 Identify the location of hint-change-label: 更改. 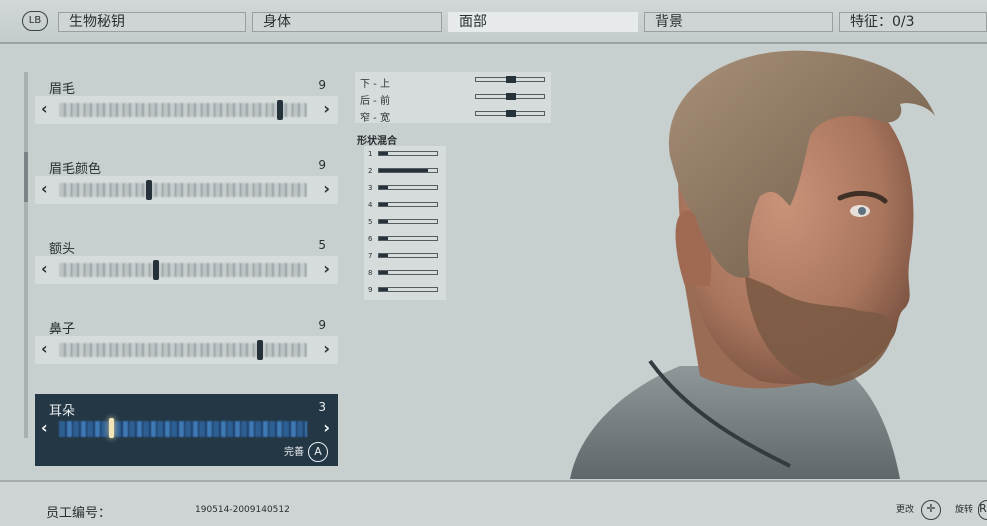
(905, 510).